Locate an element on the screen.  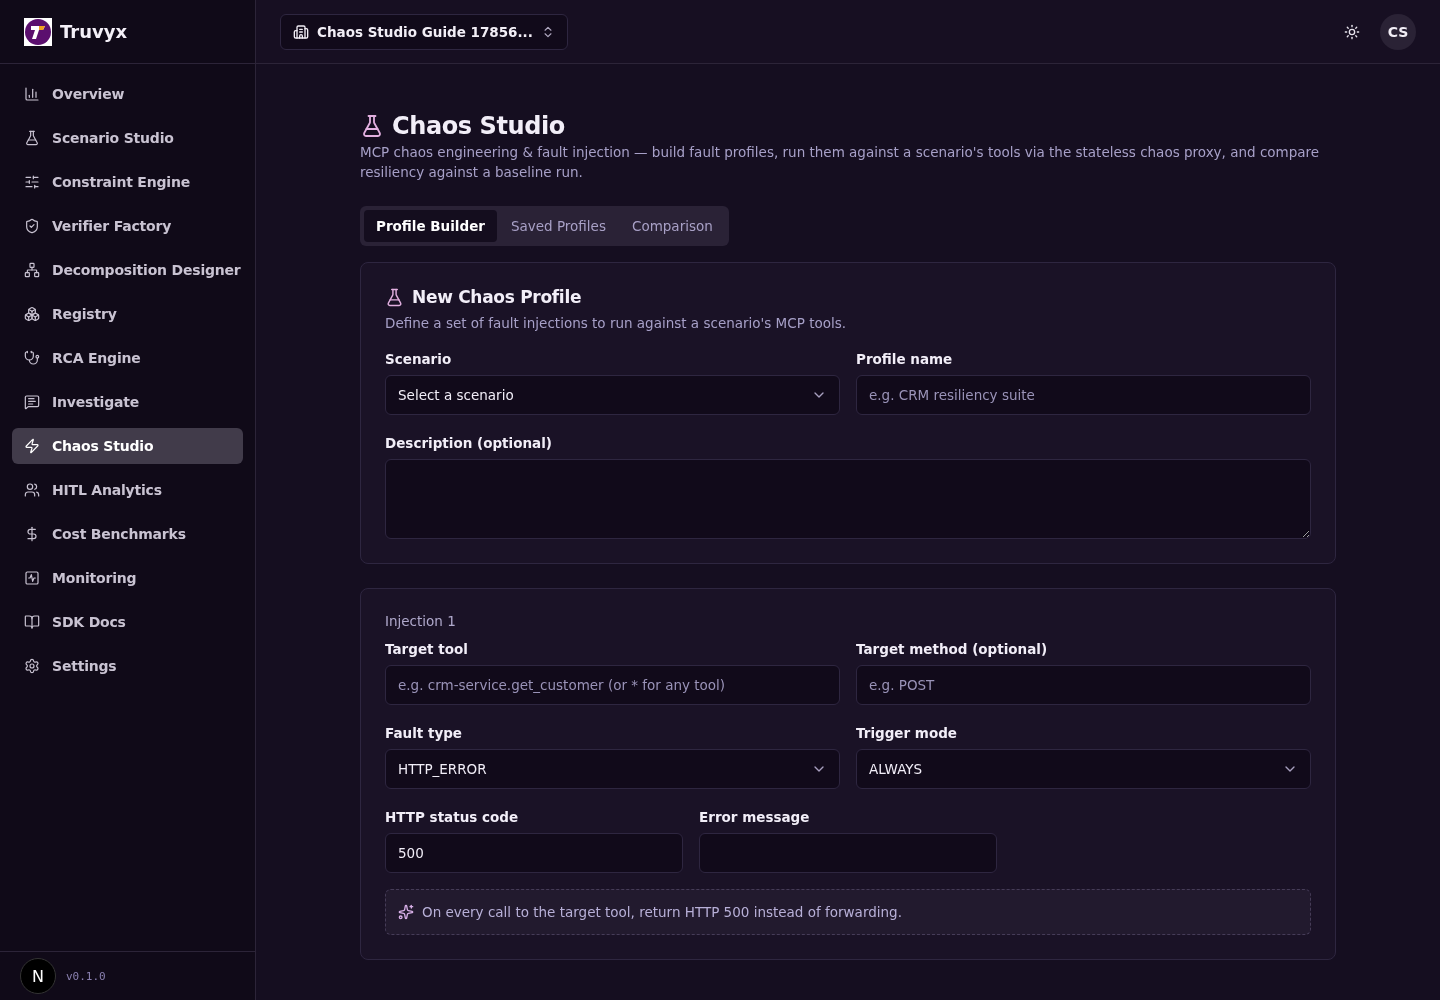
sidebar-item: Constraint Engine is located at coordinates (127, 182).